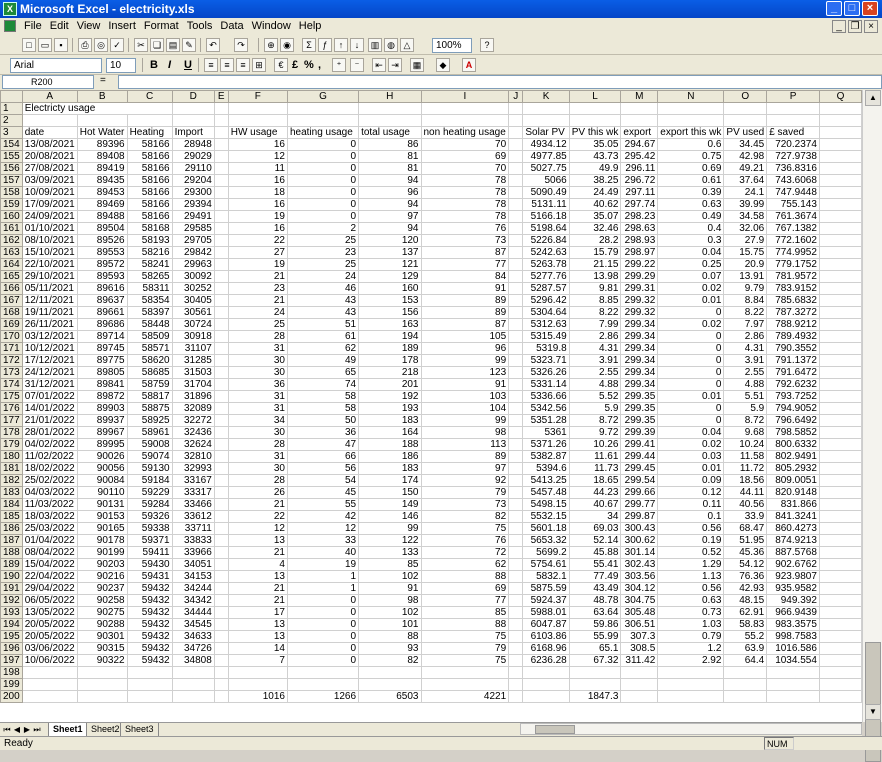 The width and height of the screenshot is (882, 762). Describe the element at coordinates (793, 276) in the screenshot. I see `cell: 781.9572` at that location.